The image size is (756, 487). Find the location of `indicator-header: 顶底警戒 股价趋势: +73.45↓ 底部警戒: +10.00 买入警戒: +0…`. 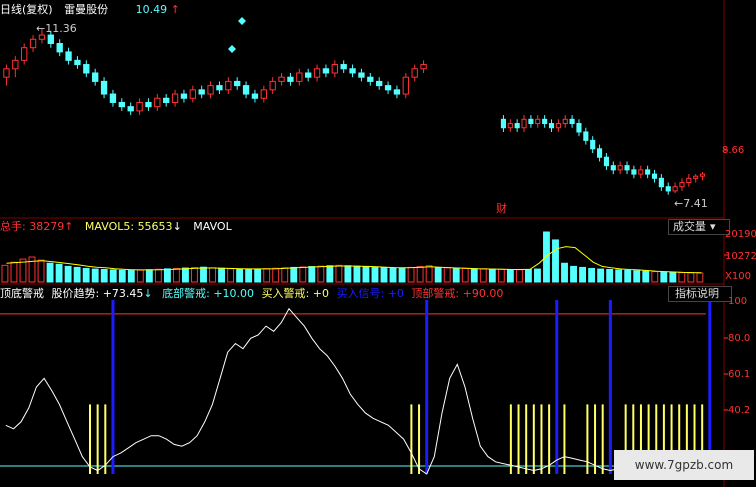

indicator-header: 顶底警戒 股价趋势: +73.45↓ 底部警戒: +10.00 买入警戒: +0… is located at coordinates (252, 293).